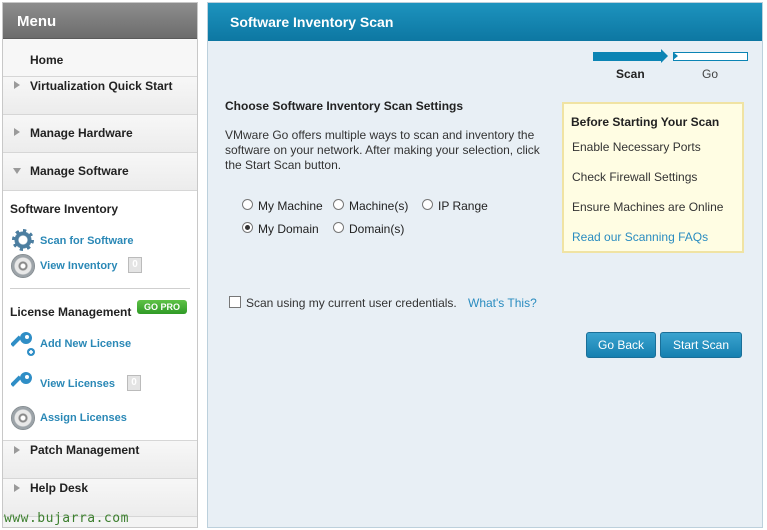  What do you see at coordinates (485, 22) in the screenshot?
I see `panel-title: Software Inventory Scan` at bounding box center [485, 22].